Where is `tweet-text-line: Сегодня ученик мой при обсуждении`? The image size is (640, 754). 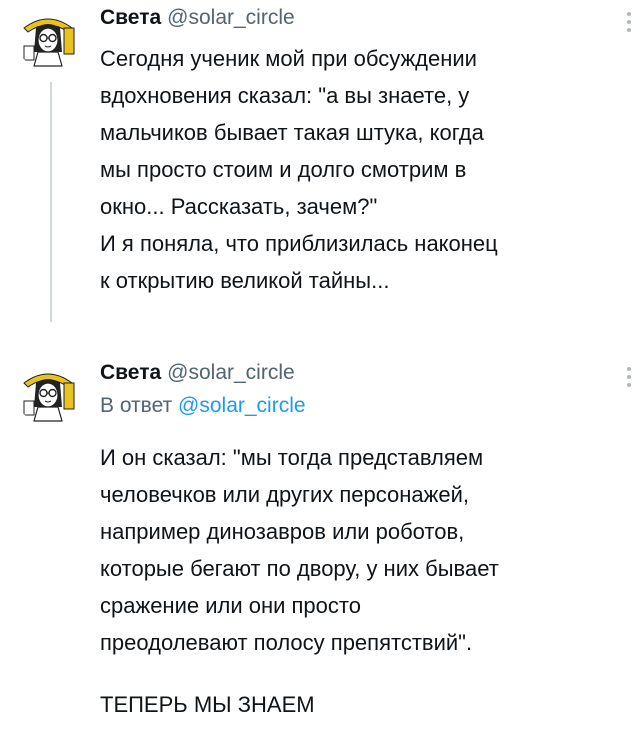
tweet-text-line: Сегодня ученик мой при обсуждении is located at coordinates (288, 58).